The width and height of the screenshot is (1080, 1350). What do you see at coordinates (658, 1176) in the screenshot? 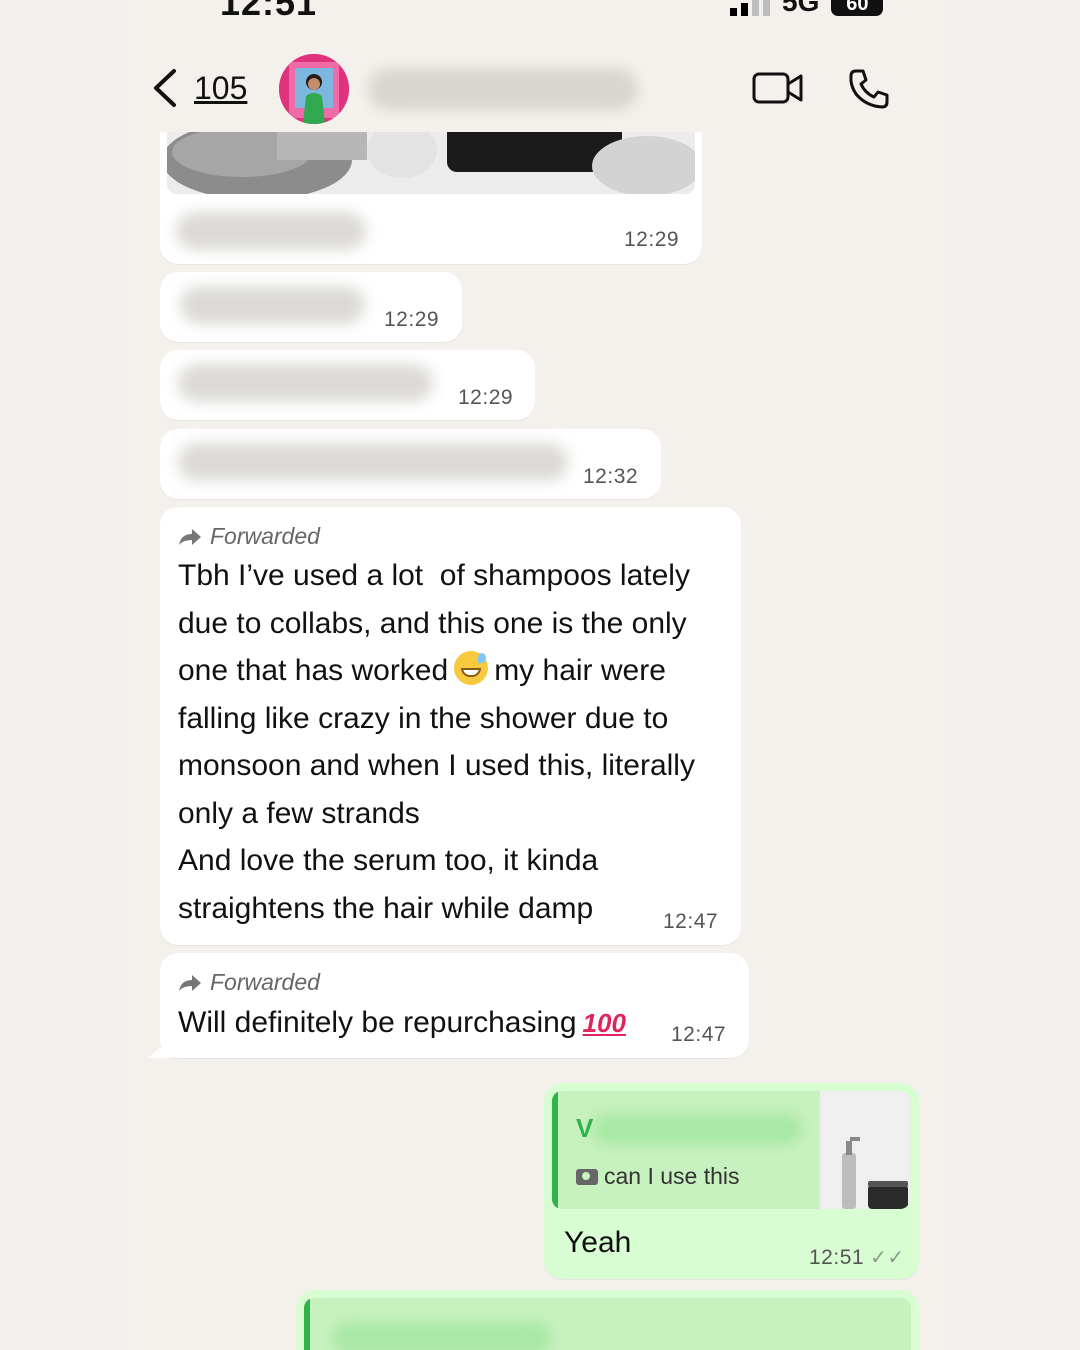
I see `quote-preview: can I use this` at bounding box center [658, 1176].